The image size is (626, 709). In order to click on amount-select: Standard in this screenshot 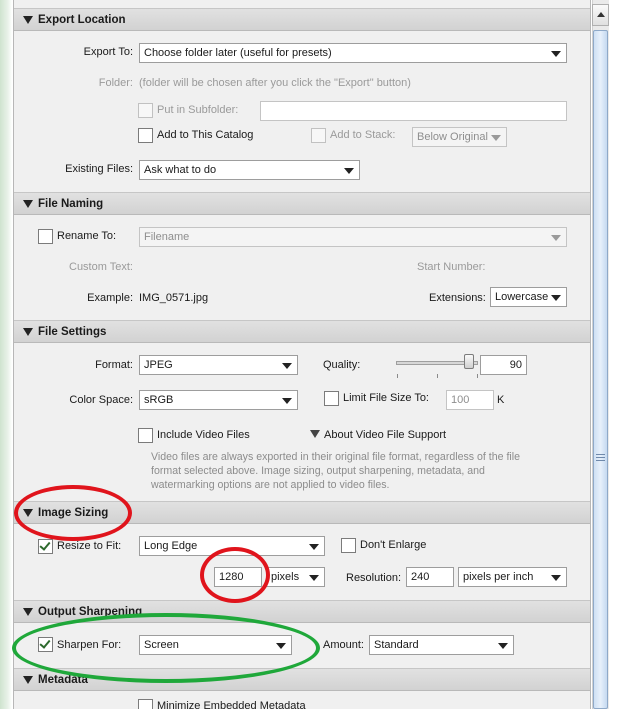, I will do `click(441, 645)`.